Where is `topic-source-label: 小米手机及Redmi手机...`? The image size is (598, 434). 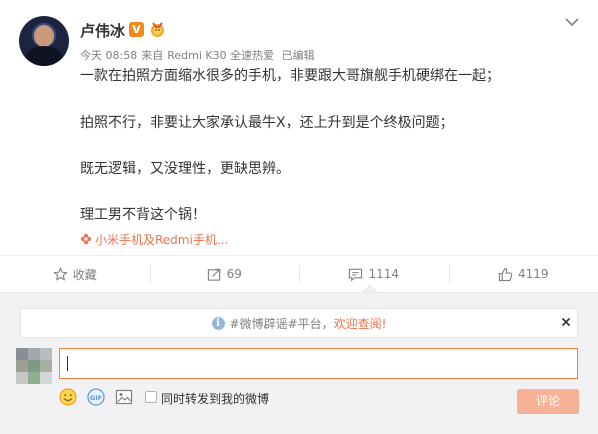 topic-source-label: 小米手机及Redmi手机... is located at coordinates (162, 240).